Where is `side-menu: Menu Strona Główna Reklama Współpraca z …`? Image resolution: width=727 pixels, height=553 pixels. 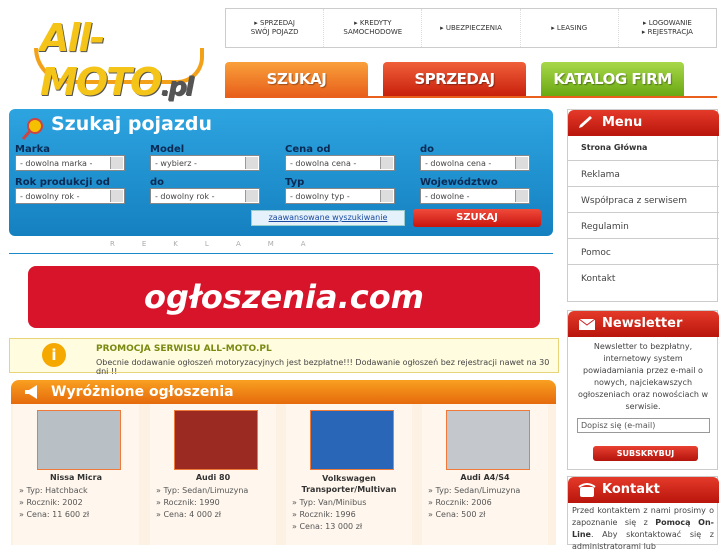 side-menu: Menu Strona Główna Reklama Współpraca z … is located at coordinates (643, 205).